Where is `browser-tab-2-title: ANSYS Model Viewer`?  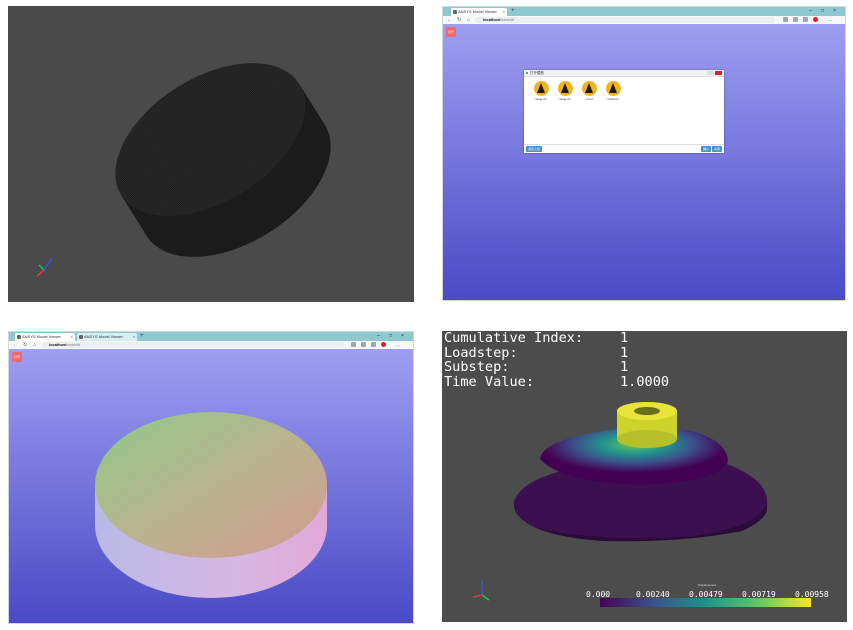
browser-tab-2-title: ANSYS Model Viewer is located at coordinates (103, 336).